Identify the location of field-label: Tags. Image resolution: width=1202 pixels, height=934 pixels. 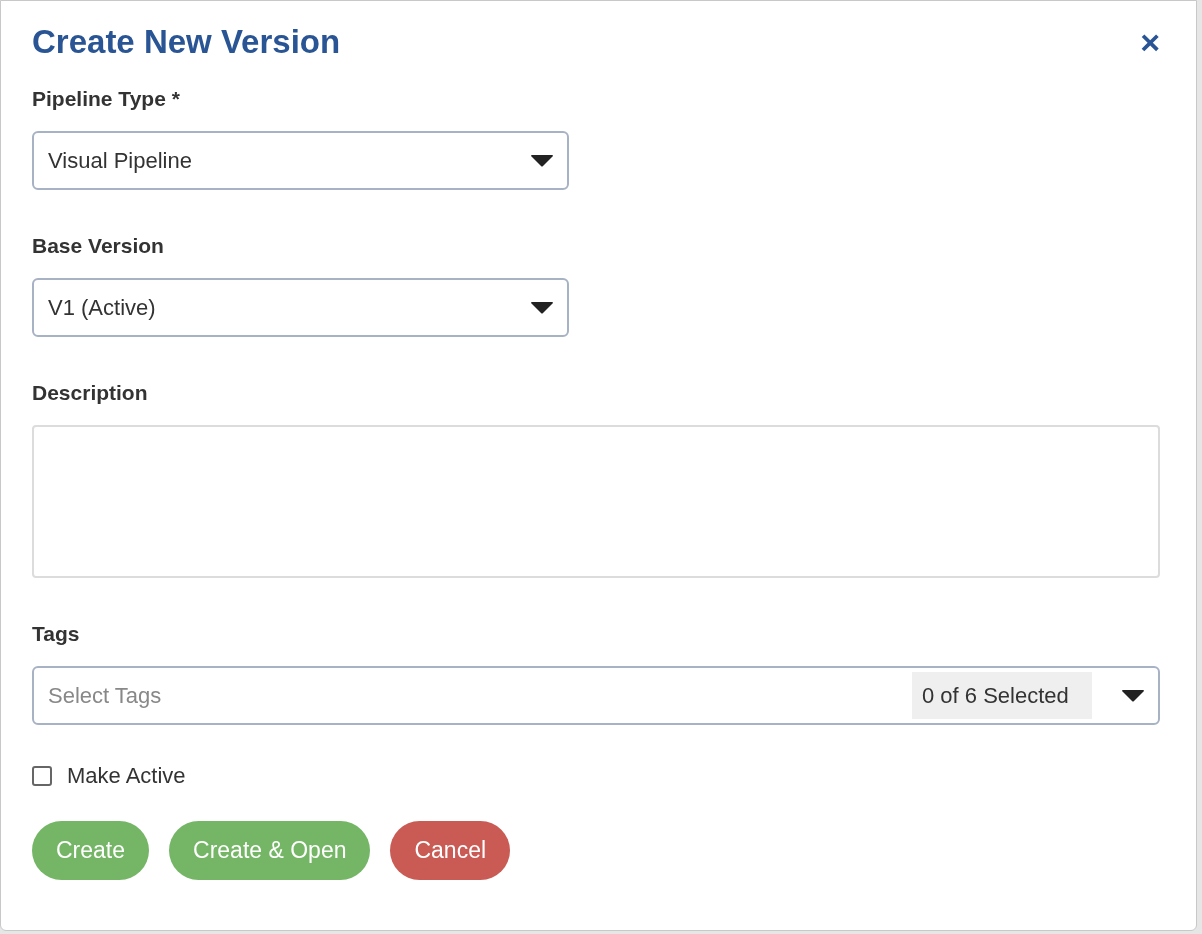
(56, 634).